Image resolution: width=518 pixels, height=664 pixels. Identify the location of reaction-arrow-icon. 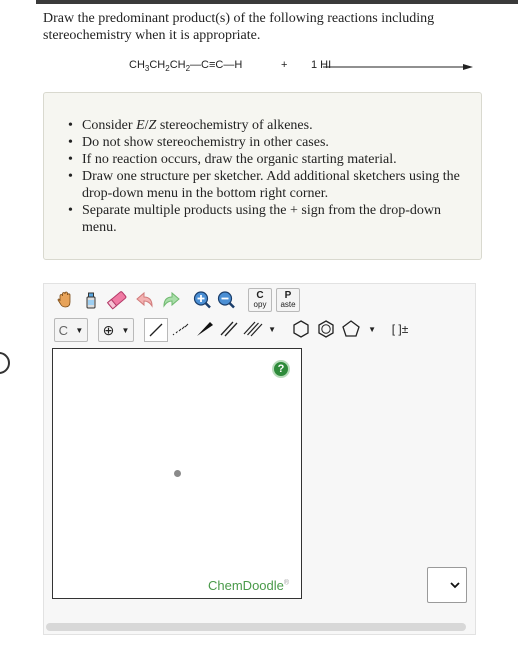
(398, 67).